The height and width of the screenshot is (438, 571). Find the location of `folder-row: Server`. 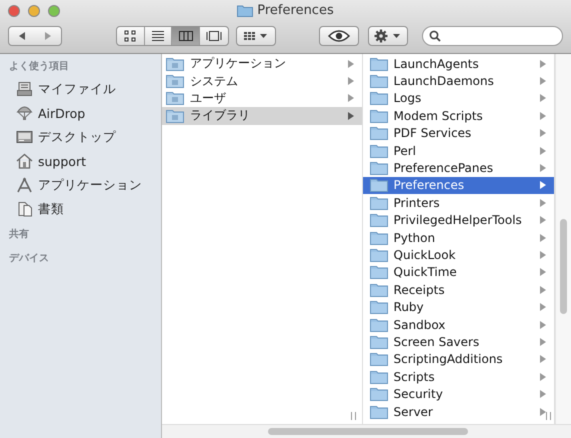

folder-row: Server is located at coordinates (458, 411).